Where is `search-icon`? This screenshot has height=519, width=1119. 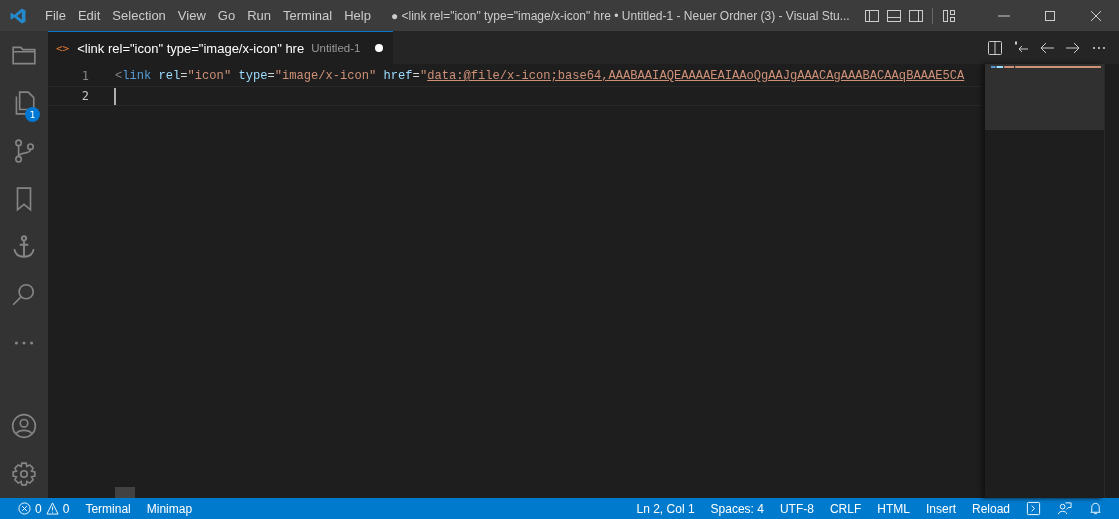 search-icon is located at coordinates (24, 295).